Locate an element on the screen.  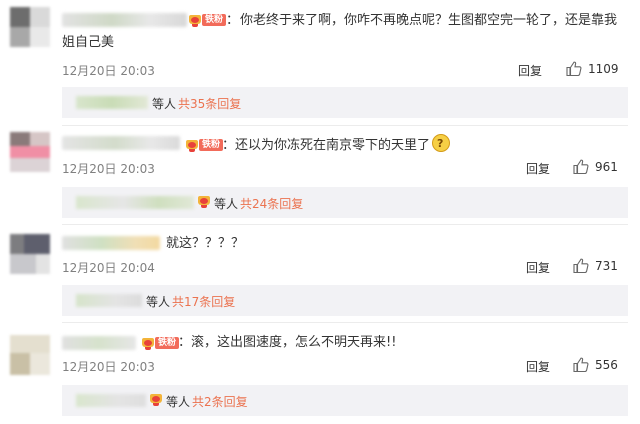
comment-text-body: ：还以为你冻死在南京零下的天里了 is located at coordinates (326, 145).